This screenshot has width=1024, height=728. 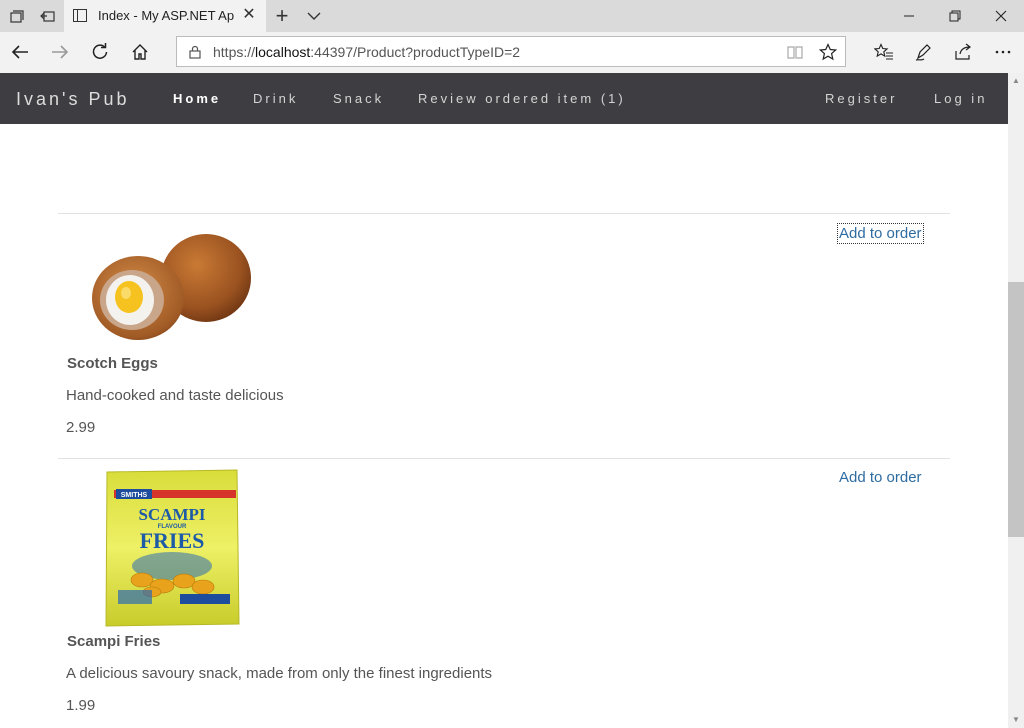 I want to click on brand-link: Ivan's Pub, so click(x=73, y=99).